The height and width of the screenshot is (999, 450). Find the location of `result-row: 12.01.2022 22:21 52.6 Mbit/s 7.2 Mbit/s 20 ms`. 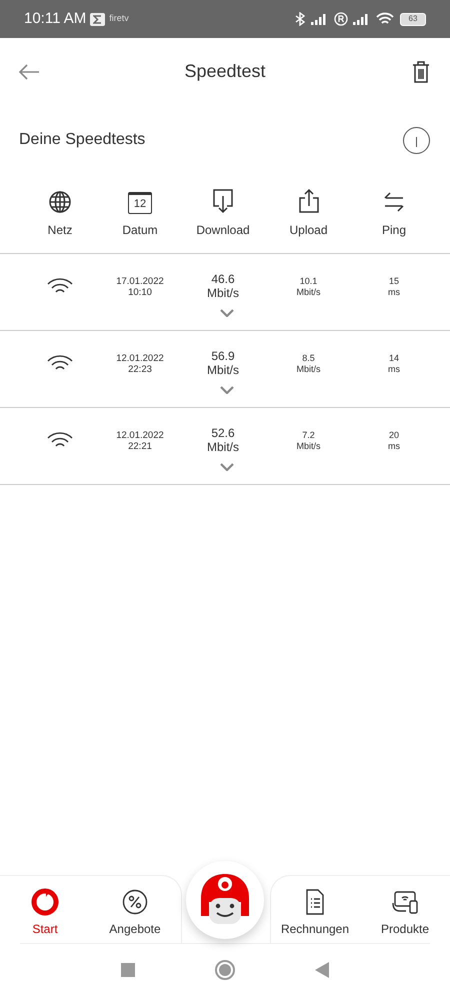

result-row: 12.01.2022 22:21 52.6 Mbit/s 7.2 Mbit/s 20 ms is located at coordinates (225, 446).